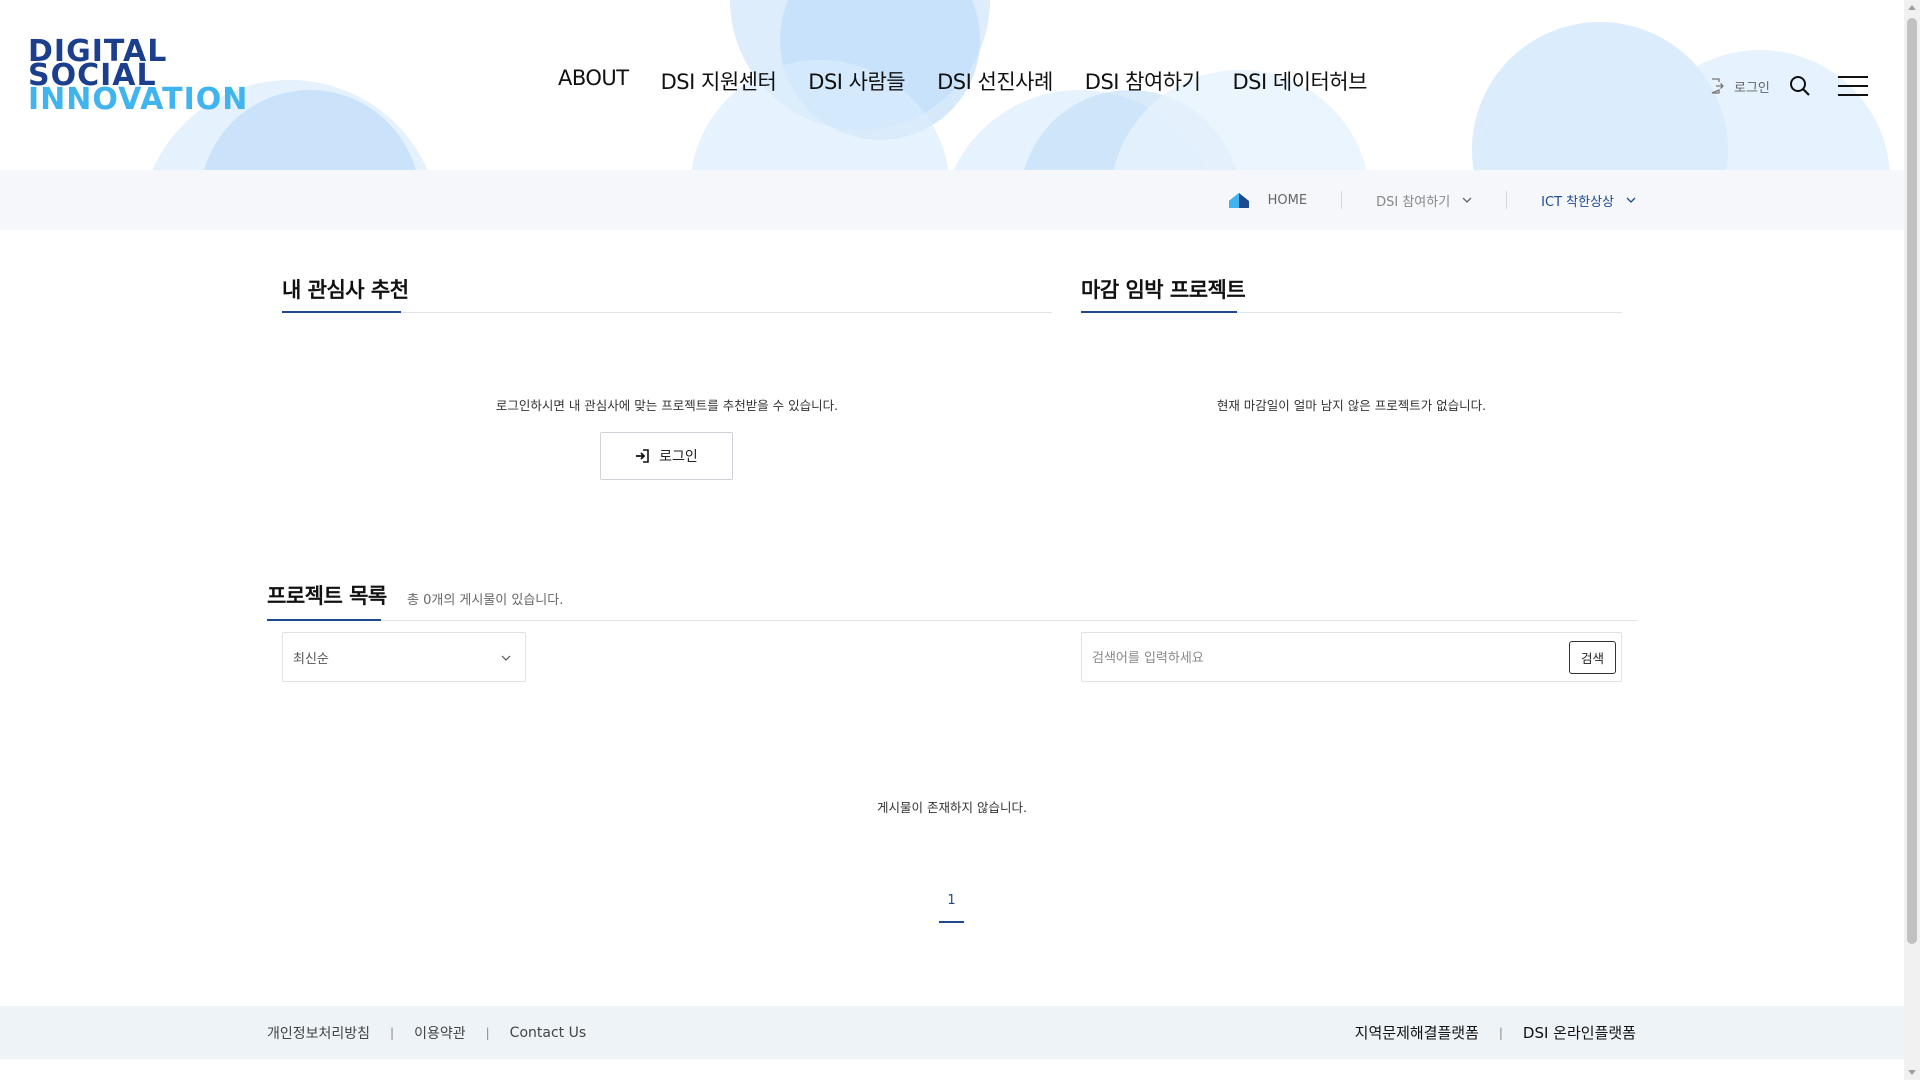 The image size is (1920, 1080). Describe the element at coordinates (327, 596) in the screenshot. I see `project-list-title: 프로젝트 목록` at that location.